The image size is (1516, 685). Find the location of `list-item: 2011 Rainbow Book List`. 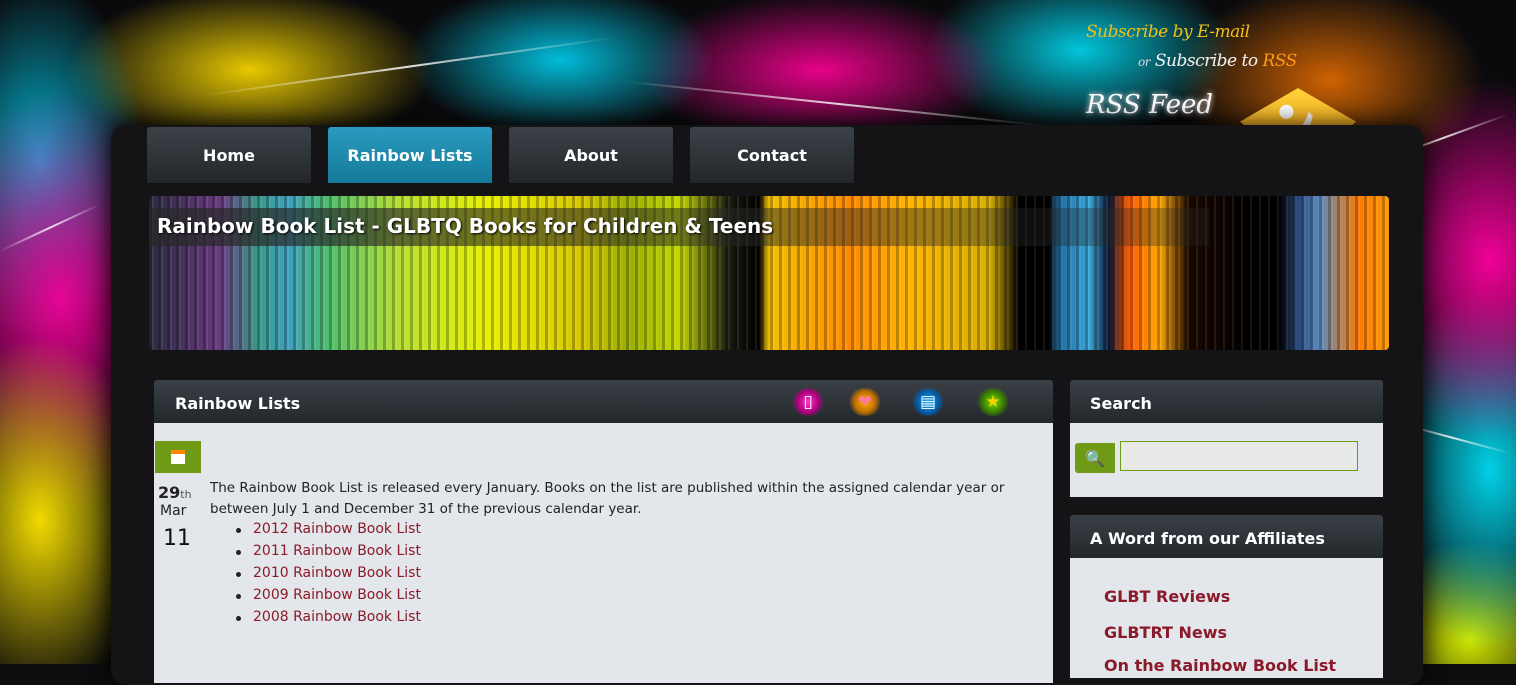

list-item: 2011 Rainbow Book List is located at coordinates (328, 554).